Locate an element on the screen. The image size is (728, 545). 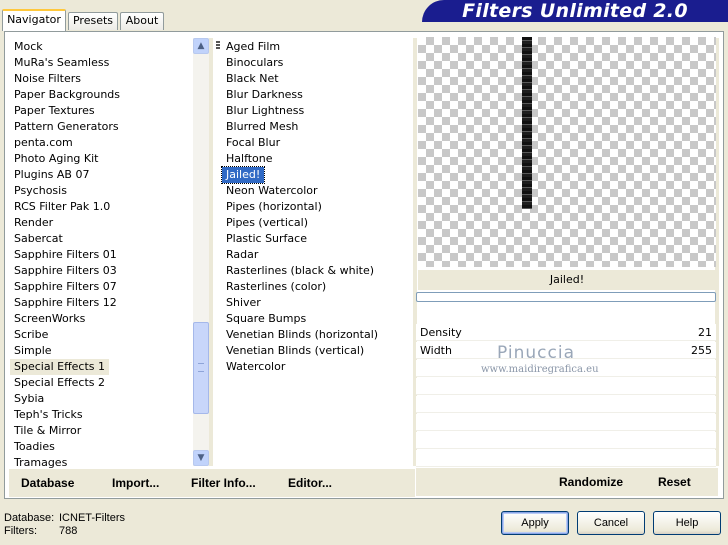
filter-item: Halftone is located at coordinates (249, 159).